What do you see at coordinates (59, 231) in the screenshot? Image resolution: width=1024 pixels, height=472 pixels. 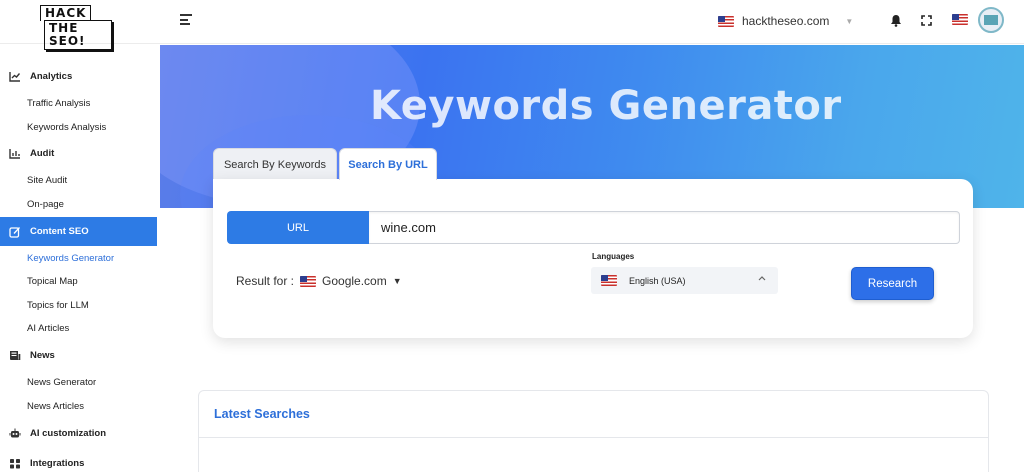 I see `sidebar-section-label: Content SEO` at bounding box center [59, 231].